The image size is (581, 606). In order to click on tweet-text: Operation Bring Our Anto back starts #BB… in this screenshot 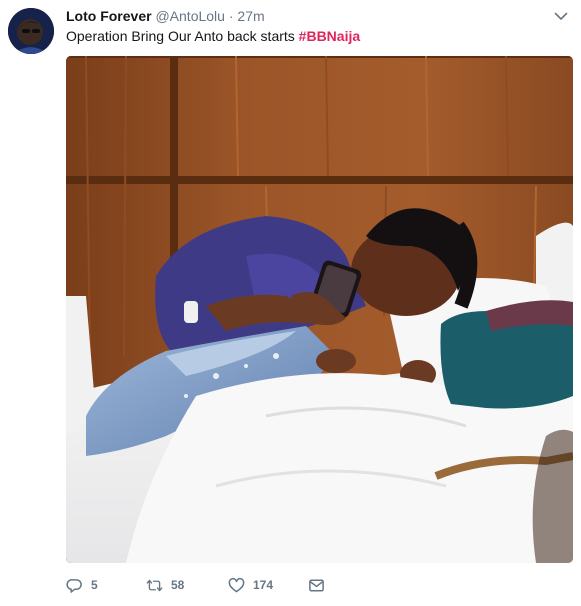, I will do `click(213, 36)`.